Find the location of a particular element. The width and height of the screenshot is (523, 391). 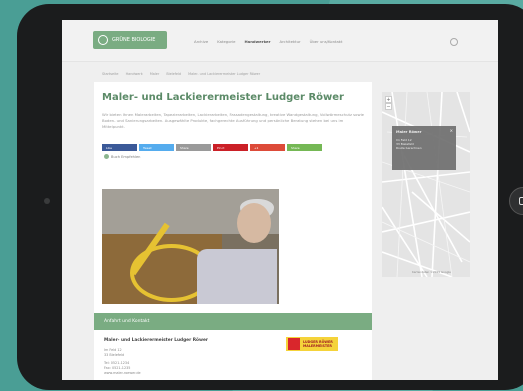

contact-address: Im Feld 12 is located at coordinates (113, 350).